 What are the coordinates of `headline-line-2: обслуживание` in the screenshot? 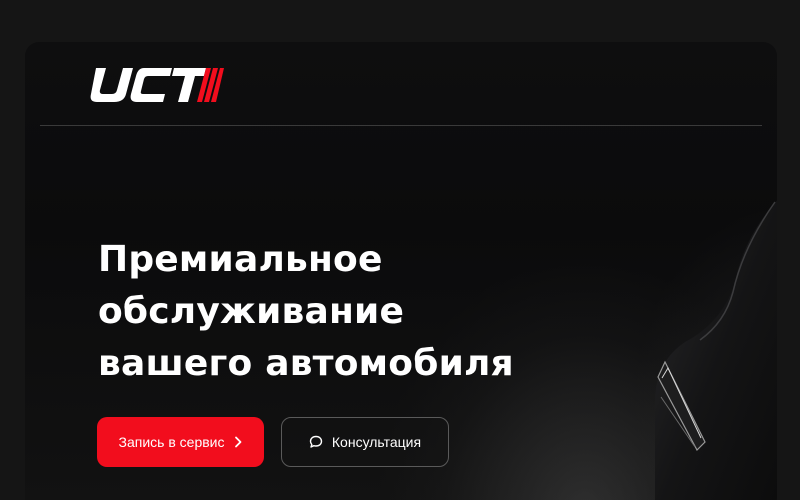 It's located at (251, 311).